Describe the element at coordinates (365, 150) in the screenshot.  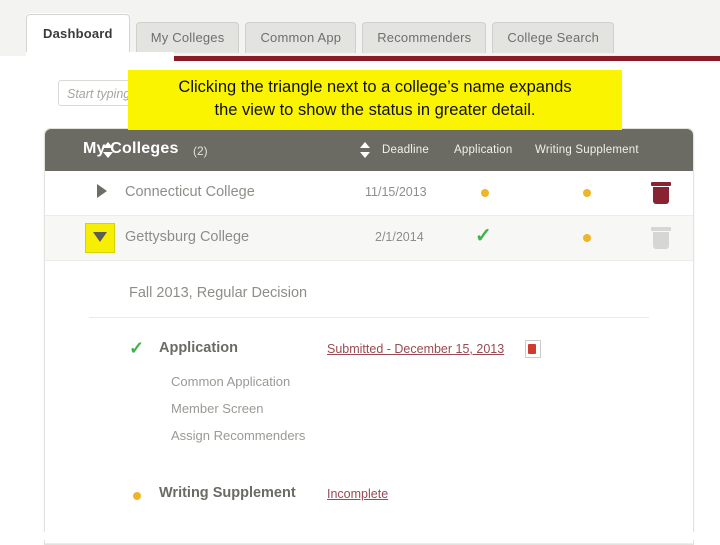
I see `sort-deadline-icon` at that location.